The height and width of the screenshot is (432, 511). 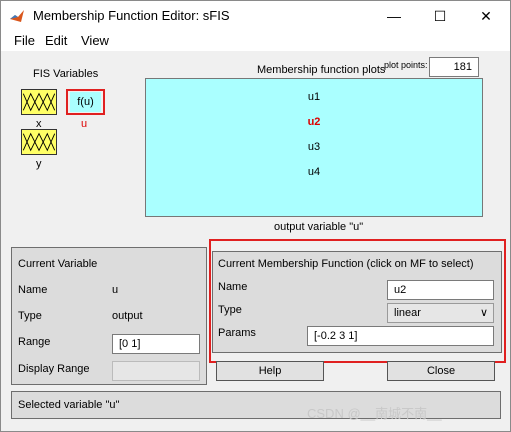 What do you see at coordinates (66, 74) in the screenshot?
I see `fis-variables-header: FIS Variables` at bounding box center [66, 74].